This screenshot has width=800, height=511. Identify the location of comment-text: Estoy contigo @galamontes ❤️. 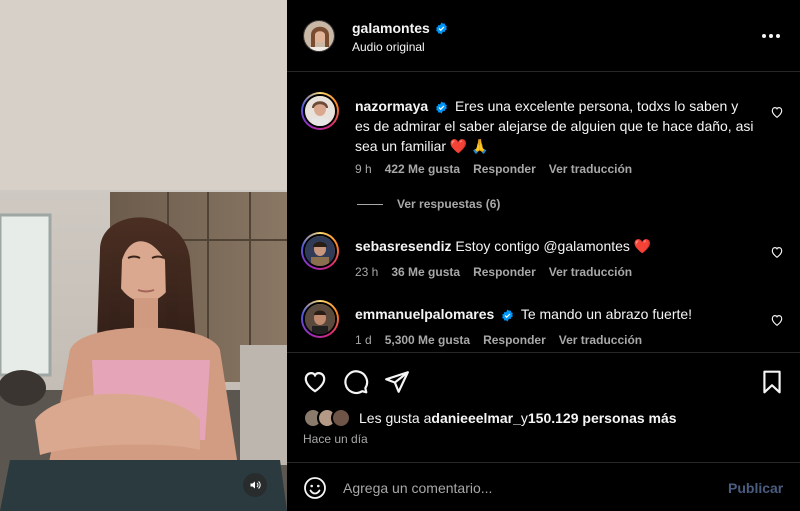
(553, 246).